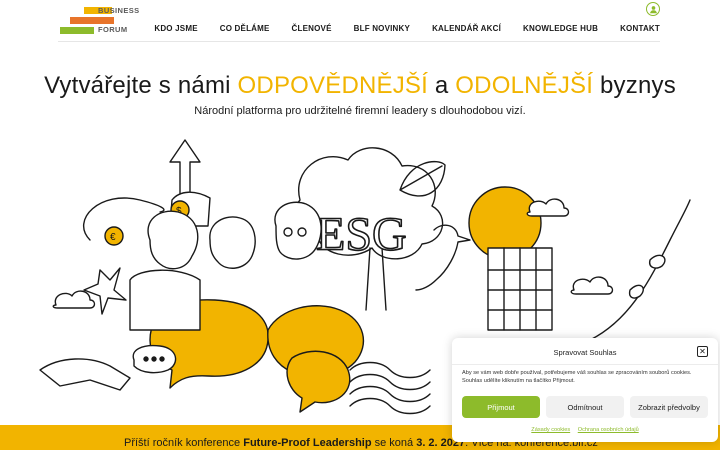 Image resolution: width=720 pixels, height=450 pixels. I want to click on esg-lettering: ESG, so click(361, 234).